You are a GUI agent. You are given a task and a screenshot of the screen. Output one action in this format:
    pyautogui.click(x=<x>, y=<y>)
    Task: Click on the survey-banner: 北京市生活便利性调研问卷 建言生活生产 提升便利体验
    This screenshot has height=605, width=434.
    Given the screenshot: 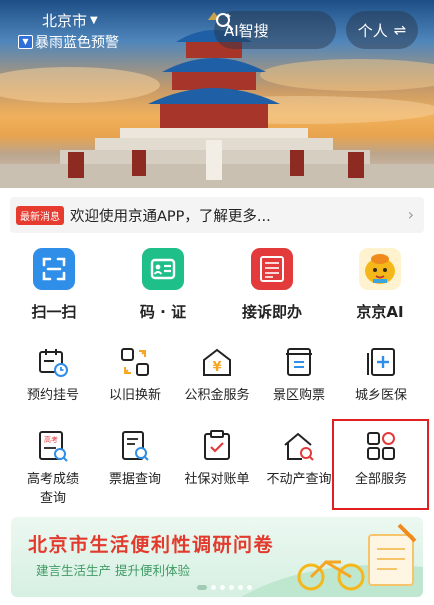 What is the action you would take?
    pyautogui.click(x=217, y=557)
    